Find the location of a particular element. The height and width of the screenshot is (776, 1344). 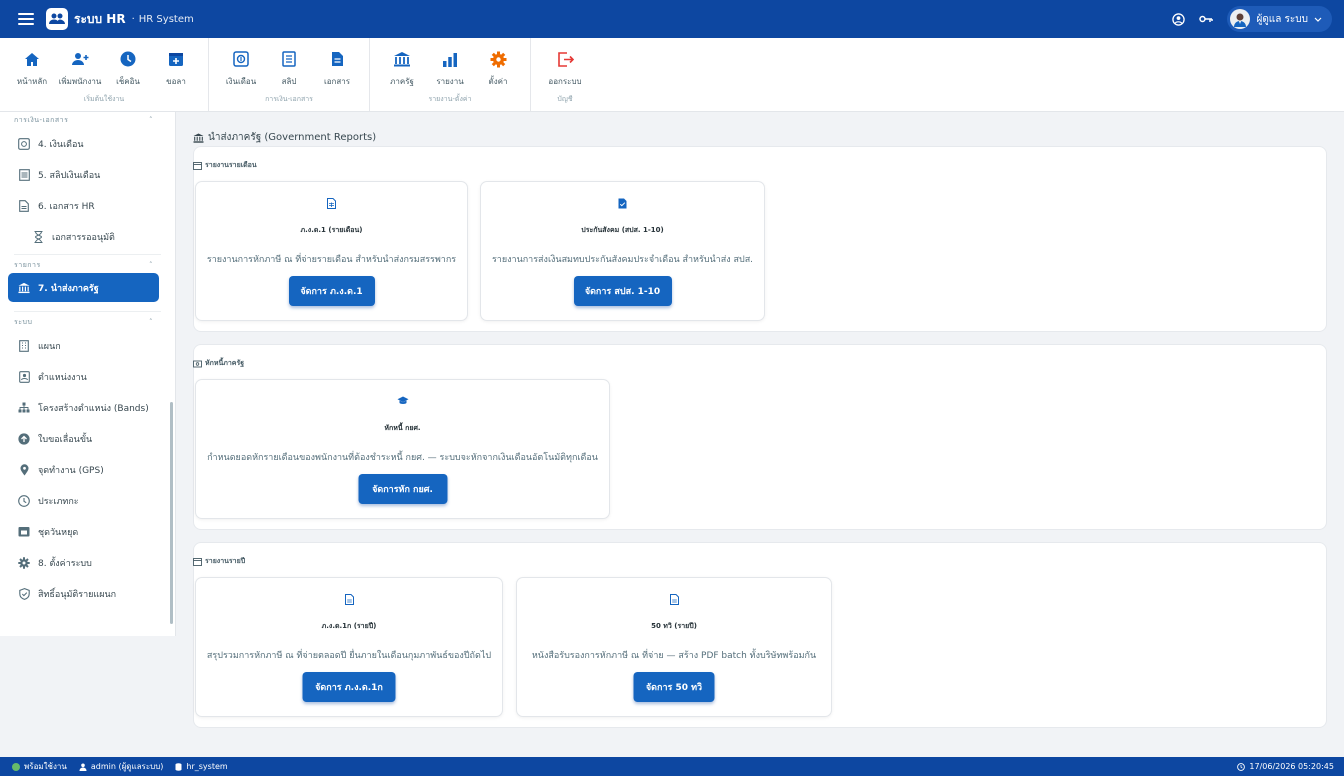

sidebar-item-government: 7. นำส่งภาครัฐ is located at coordinates (83, 287).